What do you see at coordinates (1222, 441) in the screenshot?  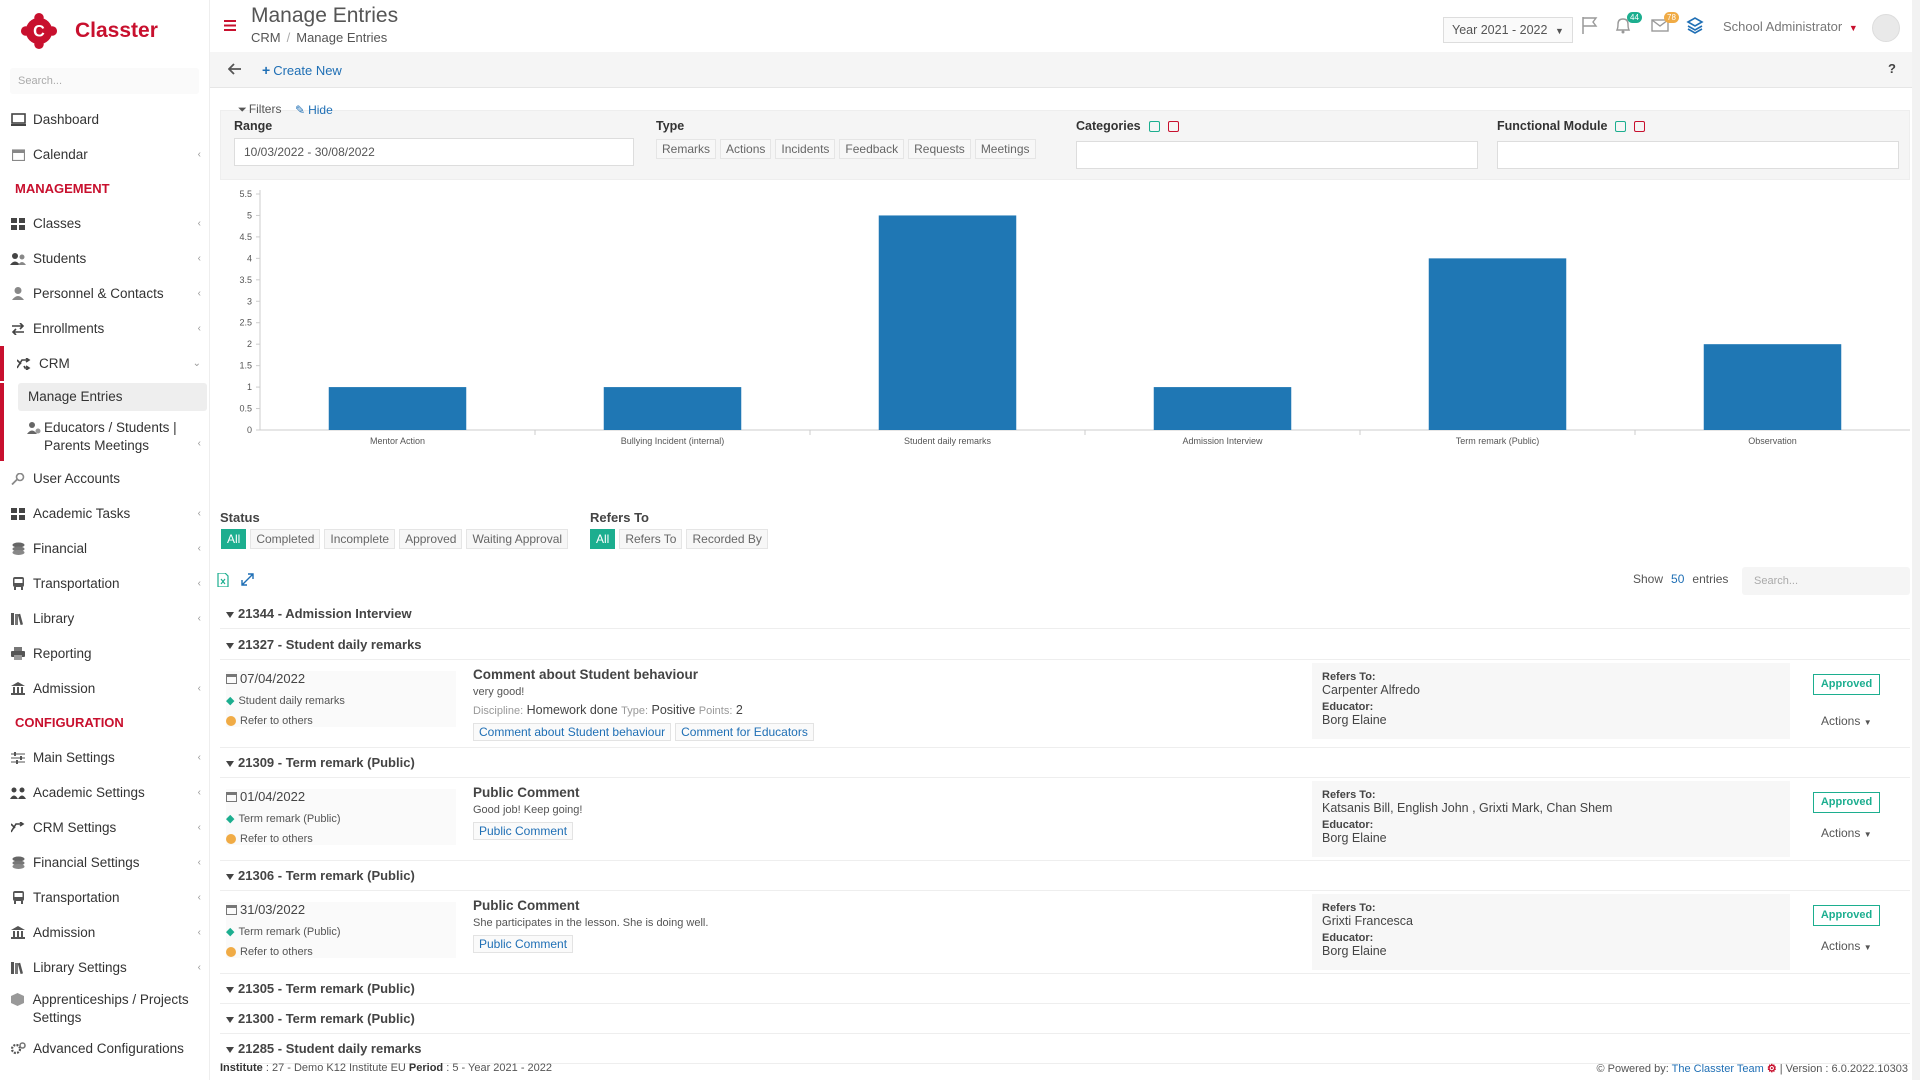 I see `x-tick-label: Admission Interview` at bounding box center [1222, 441].